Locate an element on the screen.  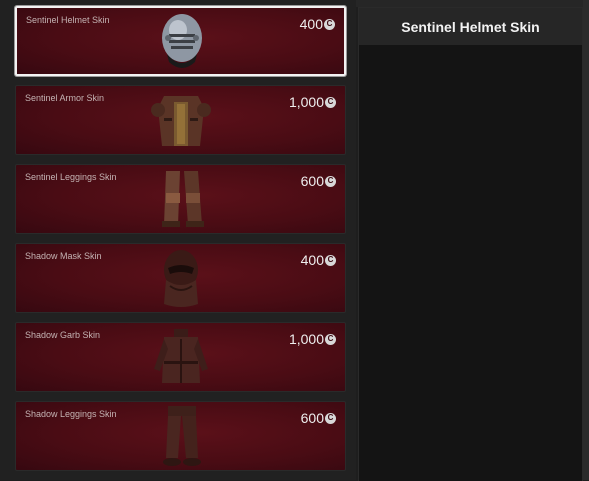
item-name: Sentinel Armor Skin is located at coordinates (65, 98).